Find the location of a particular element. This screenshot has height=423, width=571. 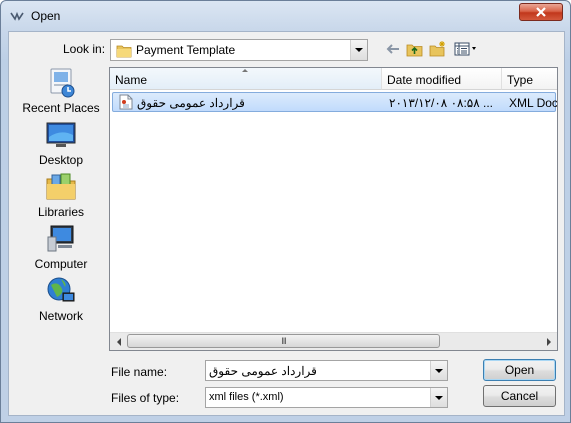

file-type-cell: XML Docu is located at coordinates (533, 103).